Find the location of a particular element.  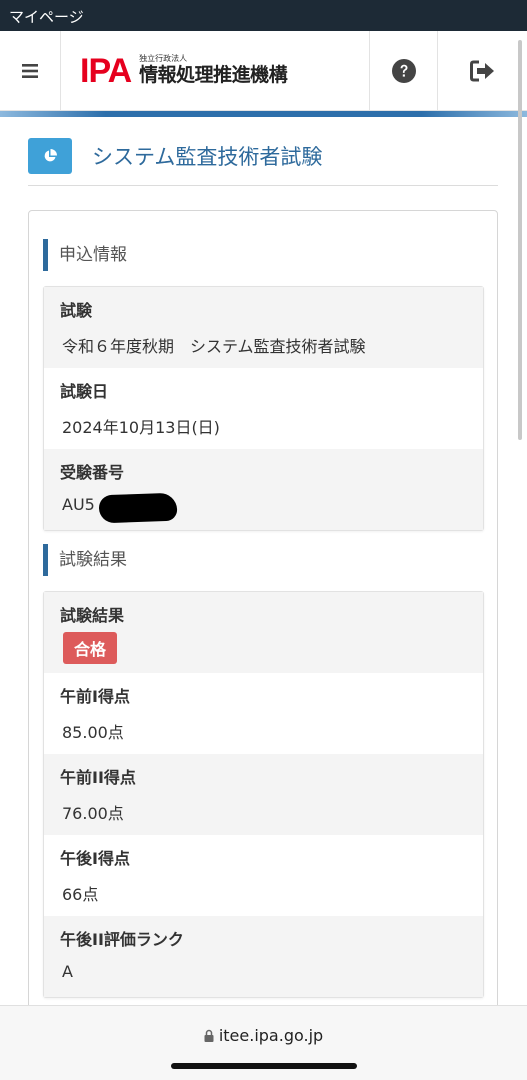

lock-icon is located at coordinates (209, 1035).